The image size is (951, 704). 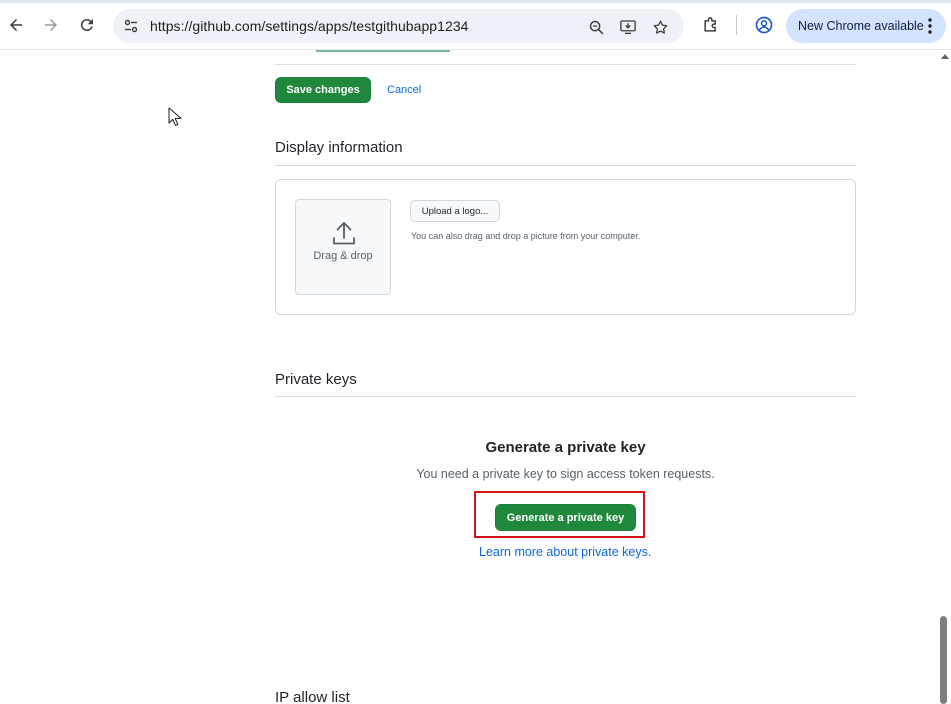 I want to click on reload-button, so click(x=87, y=25).